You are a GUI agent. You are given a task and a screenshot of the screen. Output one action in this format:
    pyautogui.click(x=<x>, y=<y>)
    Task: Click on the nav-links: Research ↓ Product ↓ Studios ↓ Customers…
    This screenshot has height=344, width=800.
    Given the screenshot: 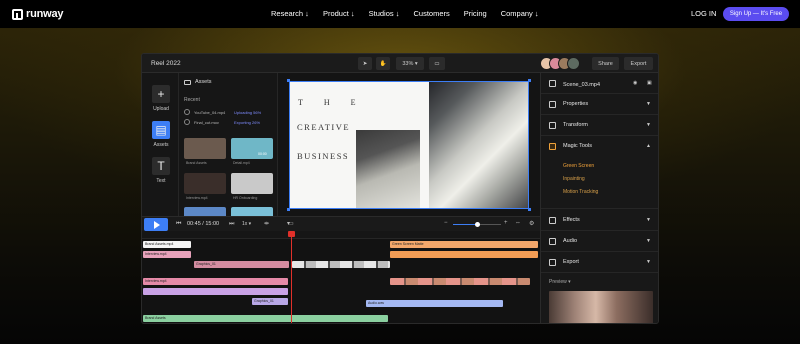 What is the action you would take?
    pyautogui.click(x=412, y=13)
    